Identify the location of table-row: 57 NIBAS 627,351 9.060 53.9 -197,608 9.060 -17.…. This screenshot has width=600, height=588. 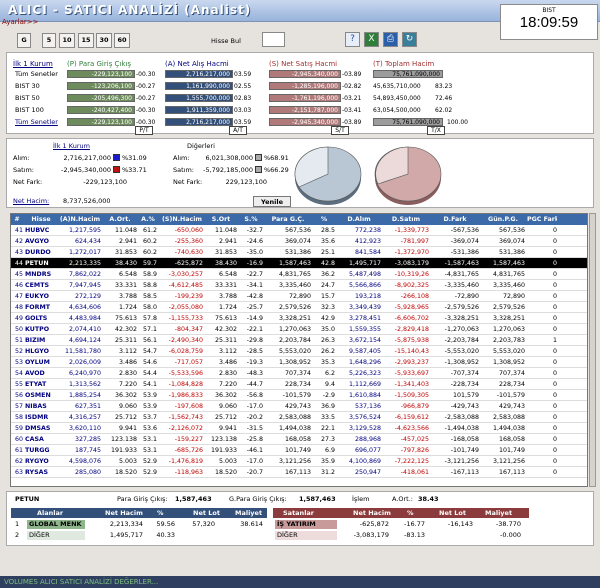
(299, 406).